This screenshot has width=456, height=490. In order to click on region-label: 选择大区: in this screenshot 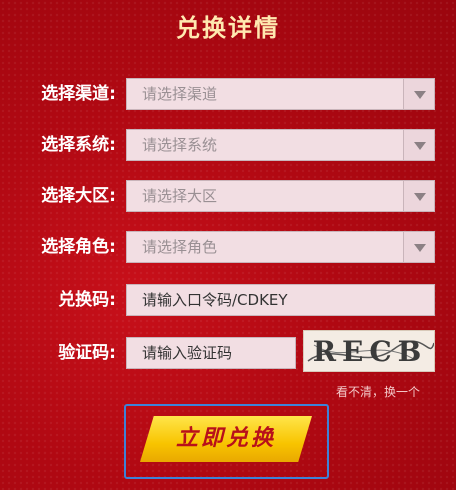, I will do `click(78, 196)`.